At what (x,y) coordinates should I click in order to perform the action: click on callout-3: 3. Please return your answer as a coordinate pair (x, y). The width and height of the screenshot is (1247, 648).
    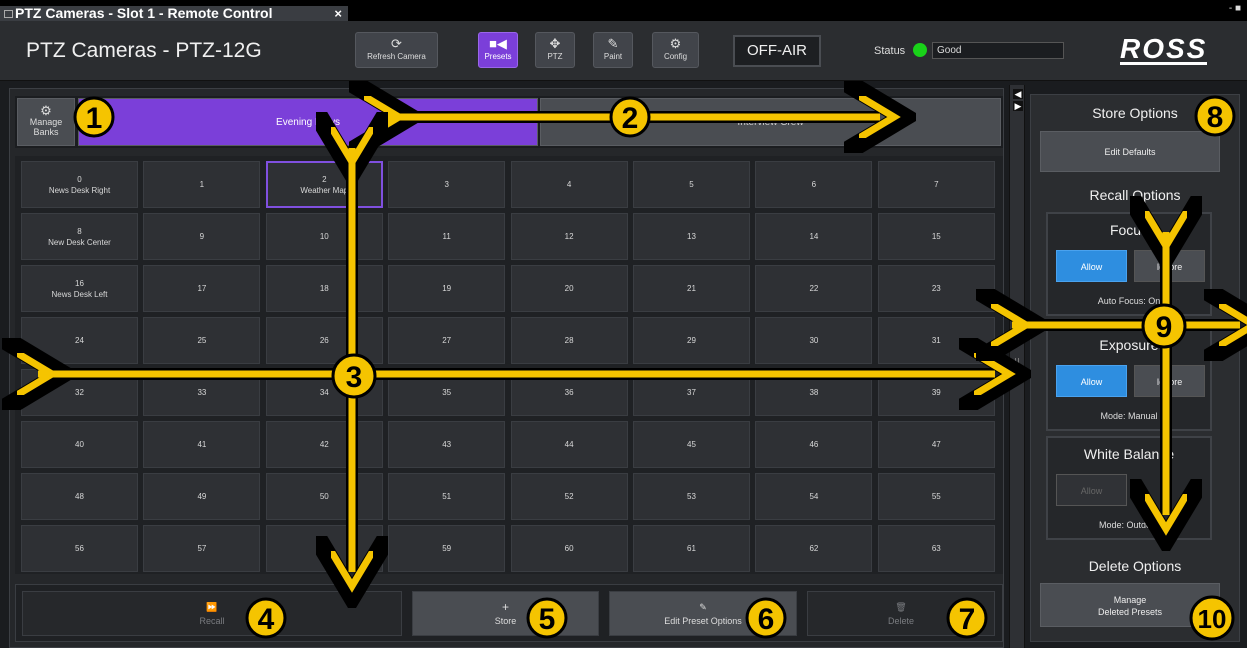
    Looking at the image, I should click on (354, 376).